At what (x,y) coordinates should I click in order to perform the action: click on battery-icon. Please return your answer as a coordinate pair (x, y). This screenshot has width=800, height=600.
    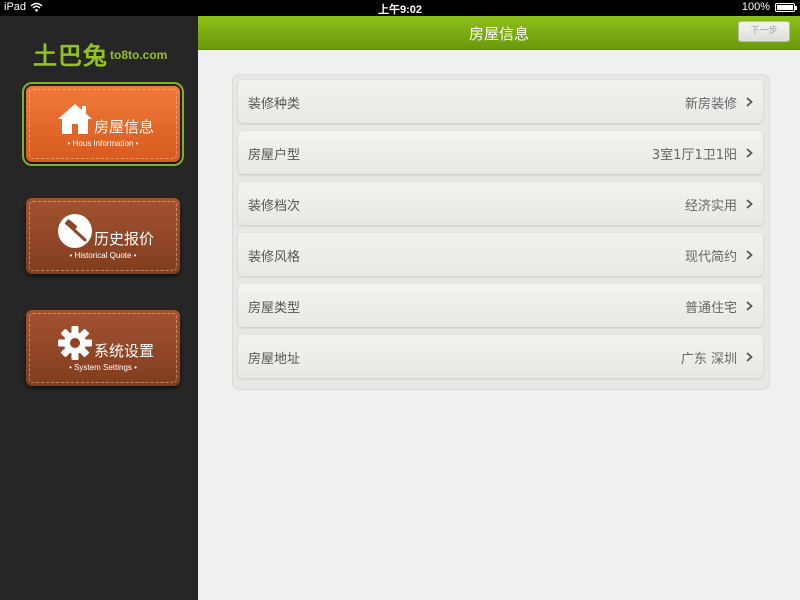
    Looking at the image, I should click on (786, 7).